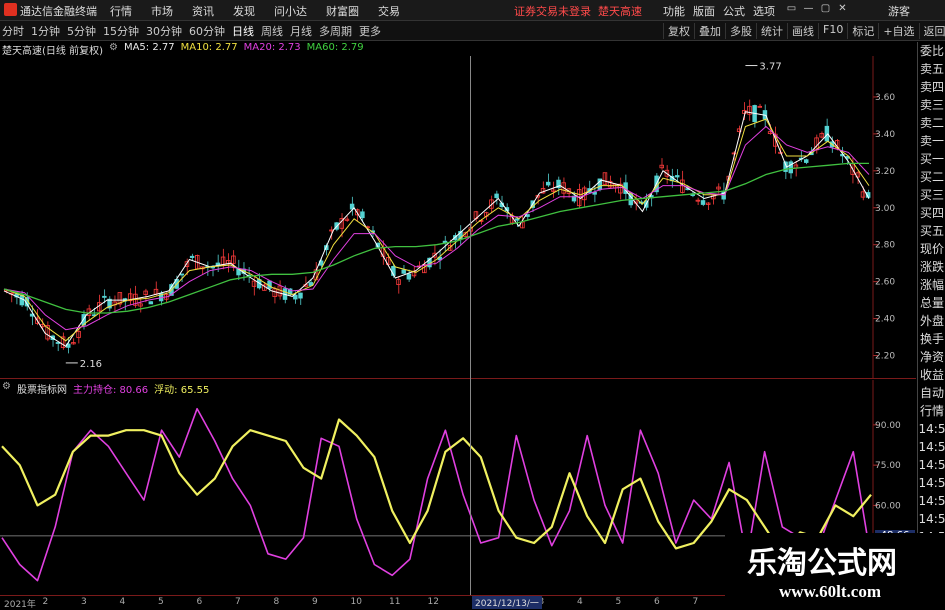  What do you see at coordinates (931, 357) in the screenshot?
I see `side-item-17: 净资` at bounding box center [931, 357].